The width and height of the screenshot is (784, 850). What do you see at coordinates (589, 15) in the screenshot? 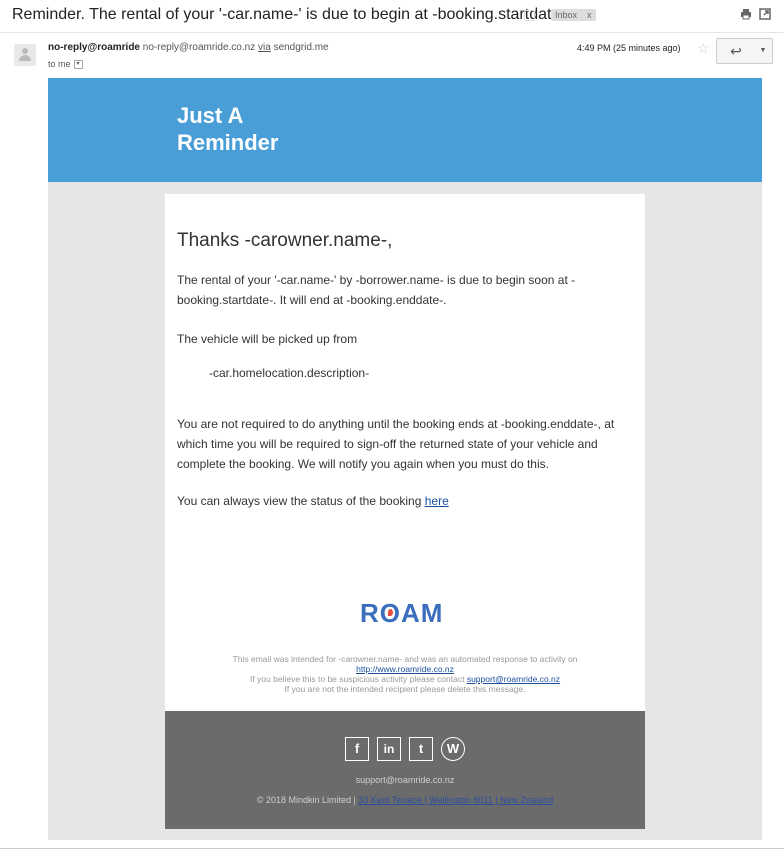
I see `remove-label-icon: x` at bounding box center [589, 15].